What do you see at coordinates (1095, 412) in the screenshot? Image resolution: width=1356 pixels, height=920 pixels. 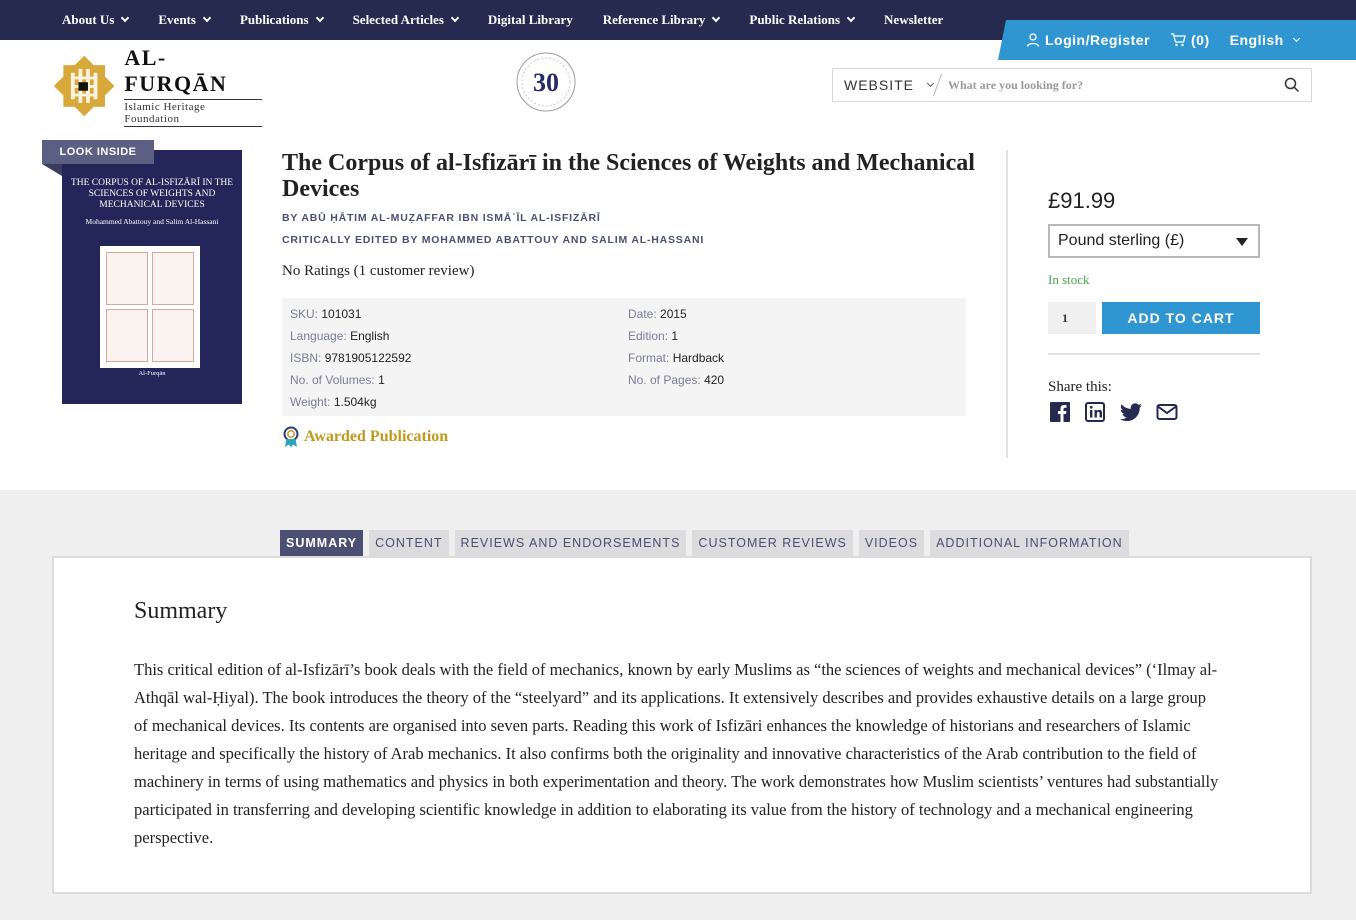 I see `linkedin-icon` at bounding box center [1095, 412].